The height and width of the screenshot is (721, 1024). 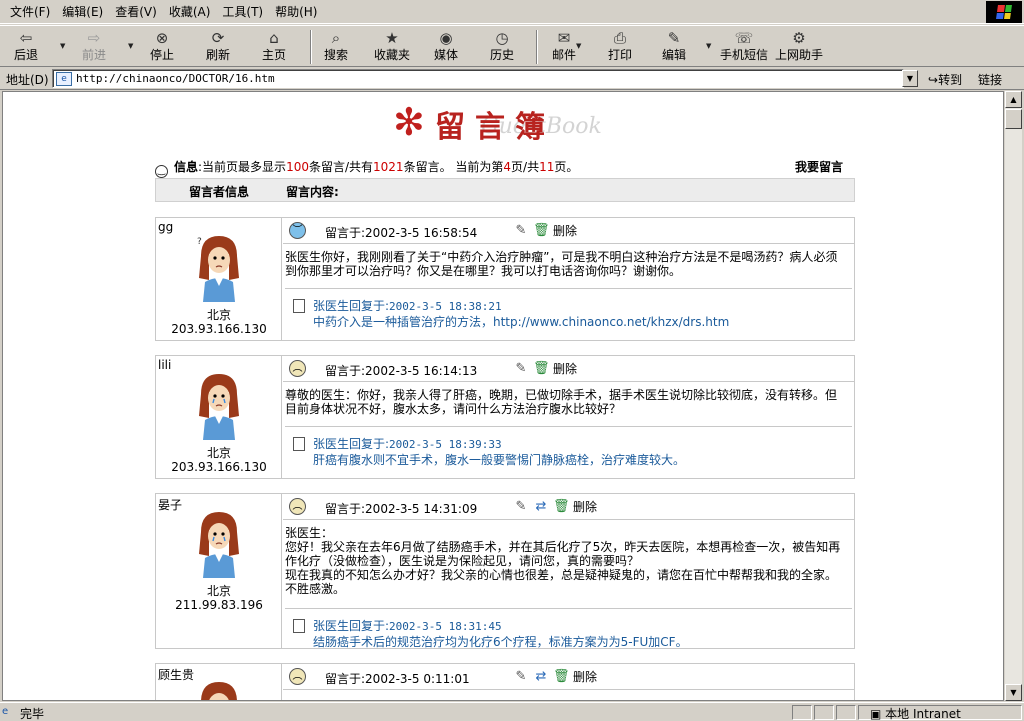 What do you see at coordinates (351, 444) in the screenshot?
I see `reply-label: 张医生回复于:` at bounding box center [351, 444].